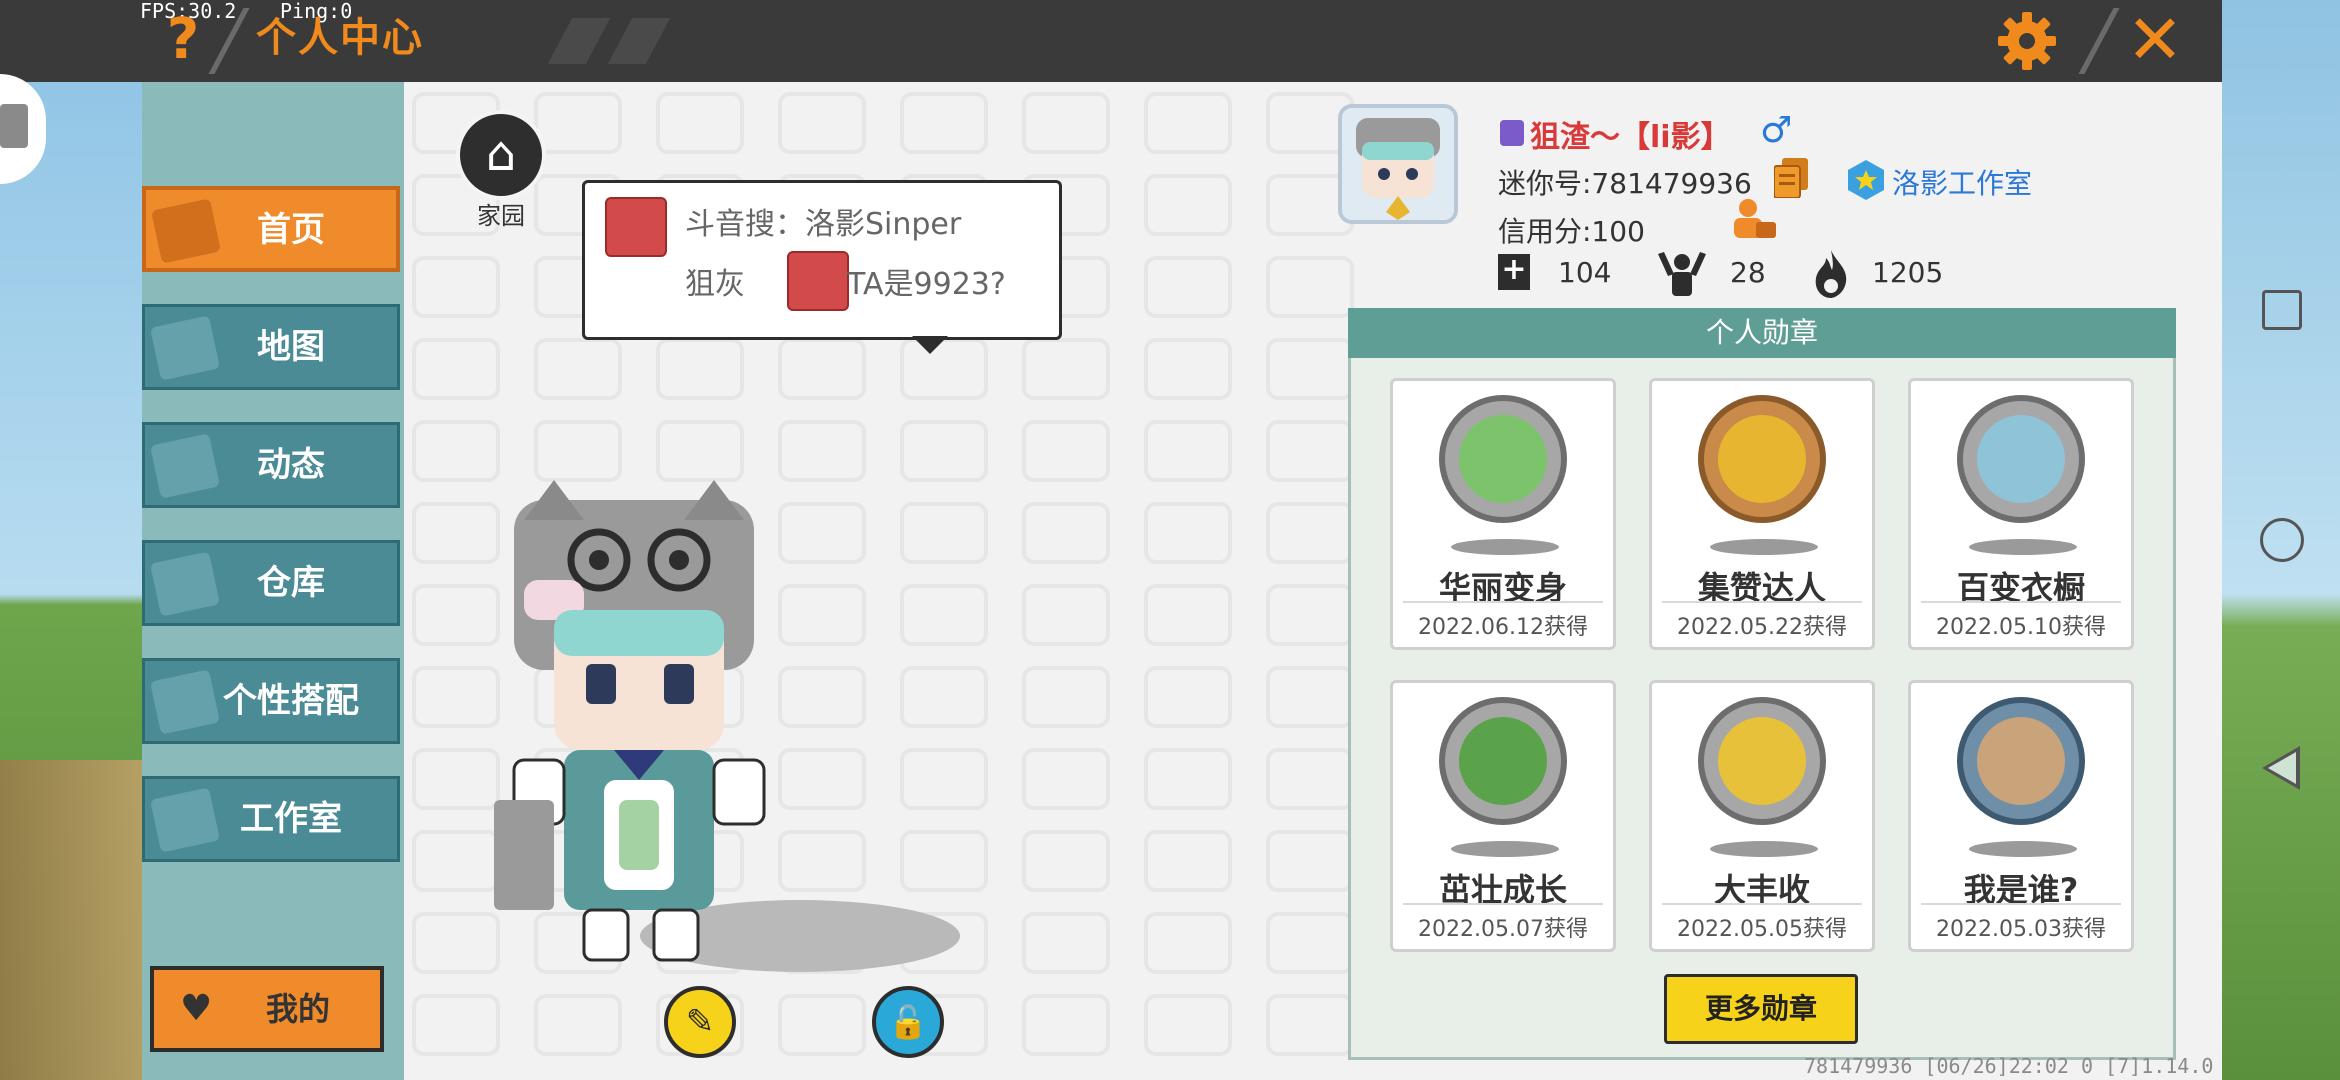  I want to click on more-badges-button: 更多勋章, so click(1761, 1009).